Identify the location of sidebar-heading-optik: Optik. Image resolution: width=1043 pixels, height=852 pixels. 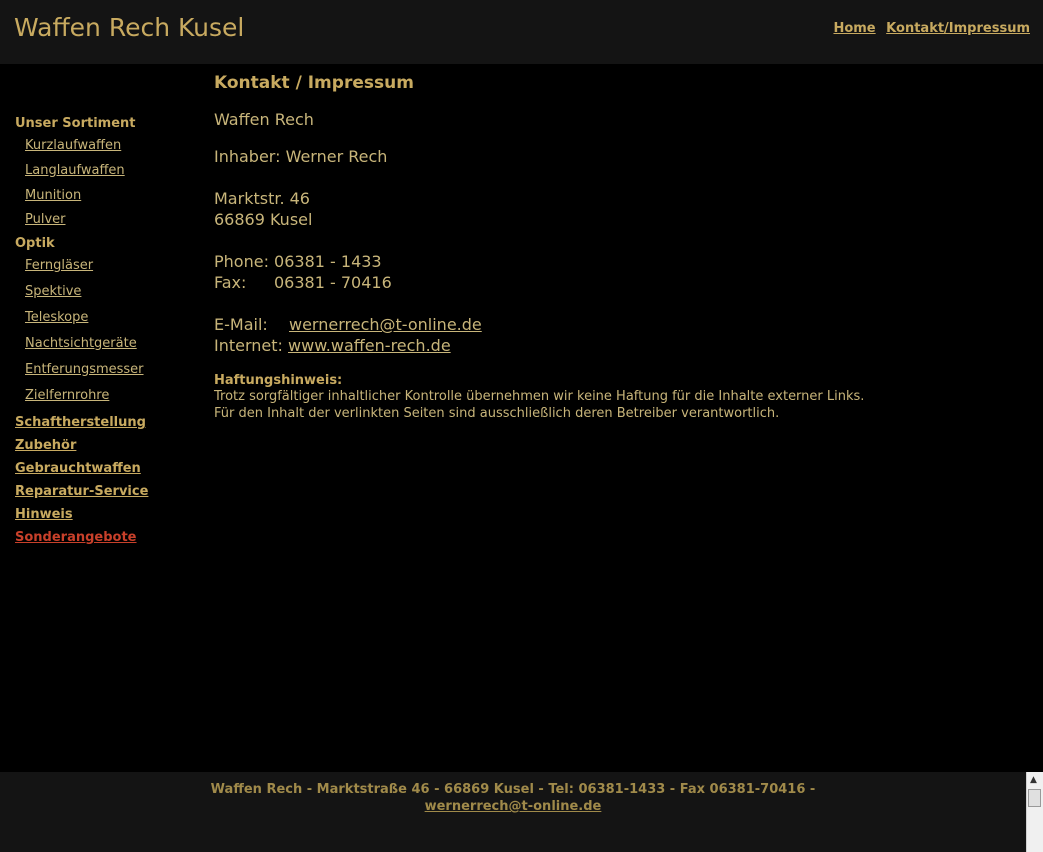
(35, 243).